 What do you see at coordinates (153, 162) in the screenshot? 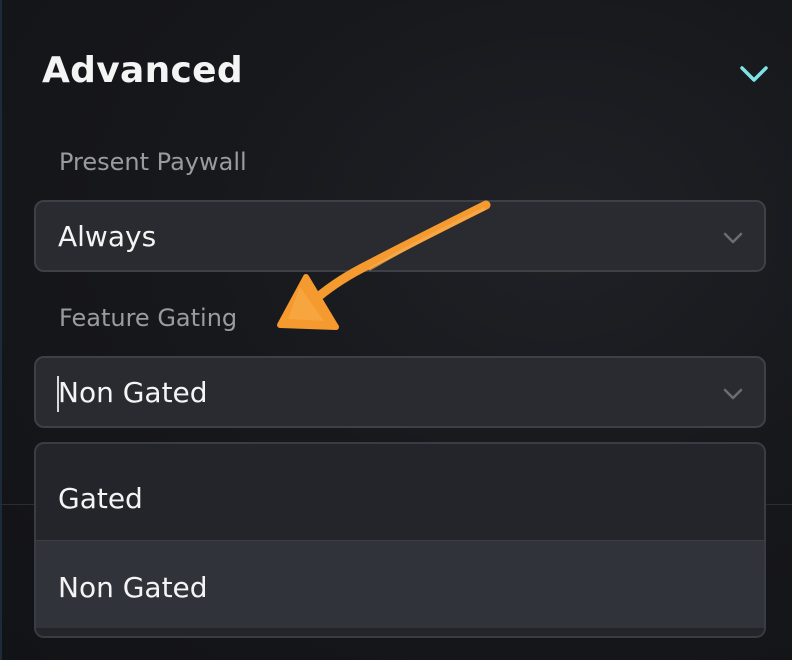
I see `present-paywall-label: Present Paywall` at bounding box center [153, 162].